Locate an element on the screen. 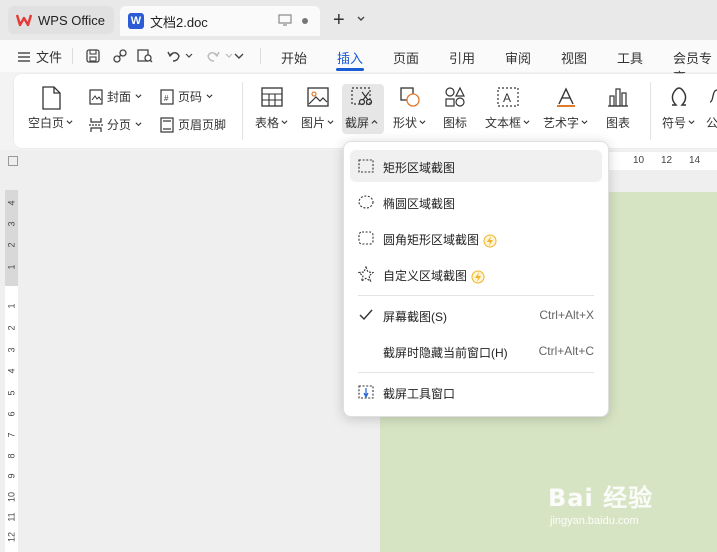 This screenshot has height=552, width=717. menu-item-label: 截屏工具窗口 is located at coordinates (419, 394).